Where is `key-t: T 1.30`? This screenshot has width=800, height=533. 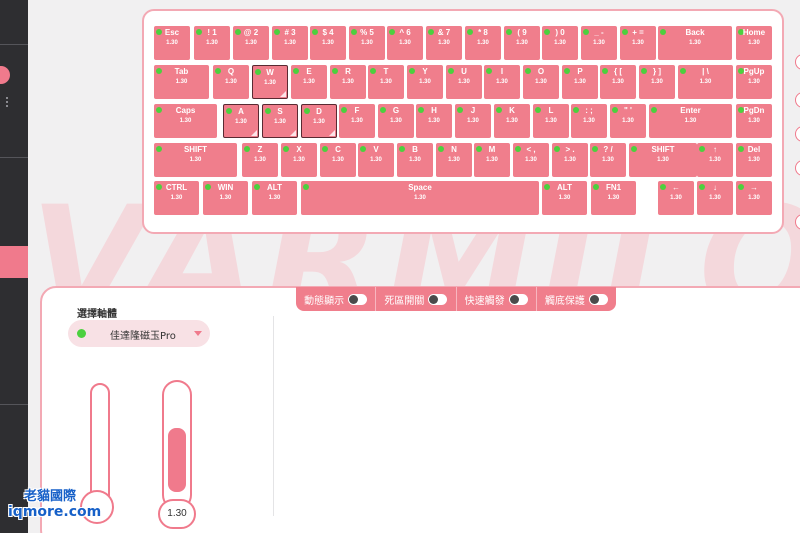
key-t: T 1.30 is located at coordinates (386, 82).